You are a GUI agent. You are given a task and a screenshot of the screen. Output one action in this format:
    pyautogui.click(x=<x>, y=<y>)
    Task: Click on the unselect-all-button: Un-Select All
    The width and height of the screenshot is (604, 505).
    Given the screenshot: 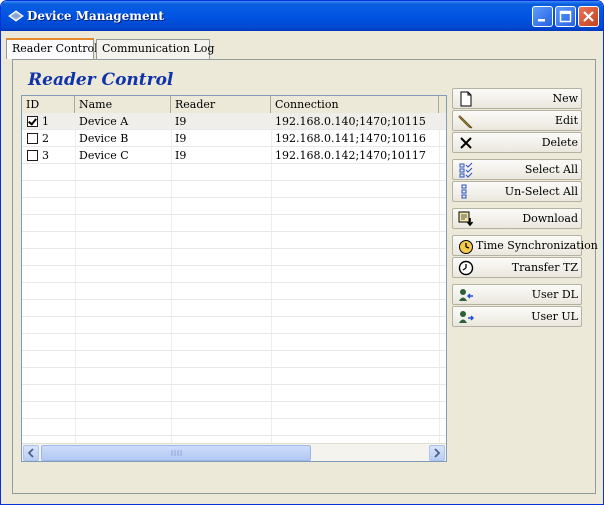 What is the action you would take?
    pyautogui.click(x=517, y=191)
    